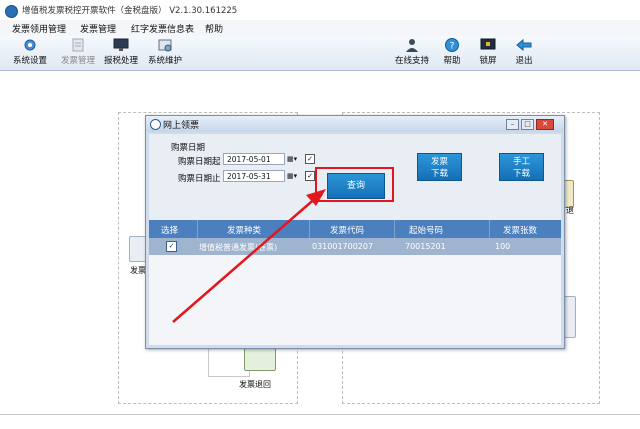  I want to click on start-date-checkbox: ✓, so click(310, 159).